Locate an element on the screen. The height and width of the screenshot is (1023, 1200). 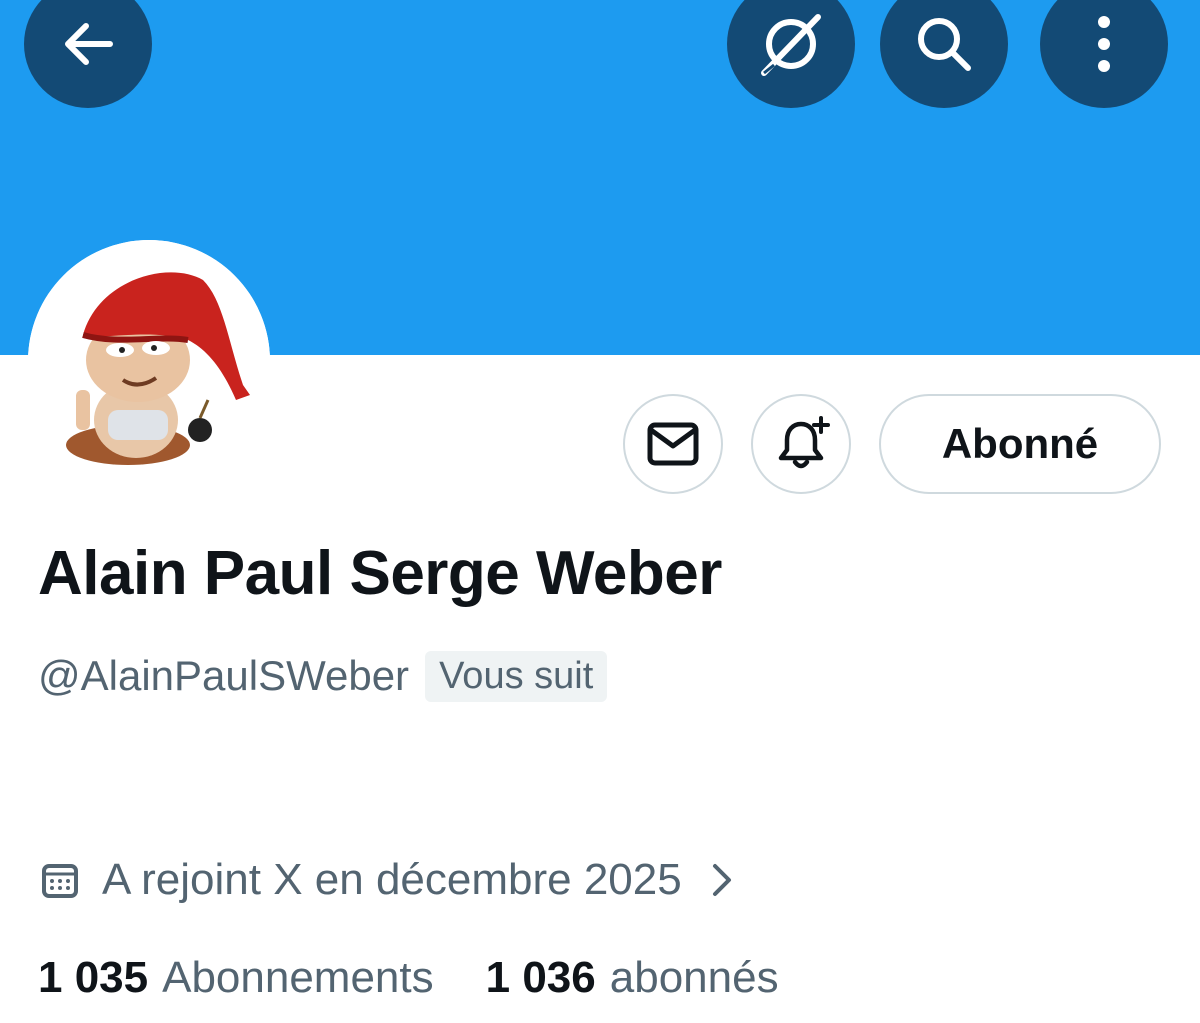
search-icon is located at coordinates (944, 44).